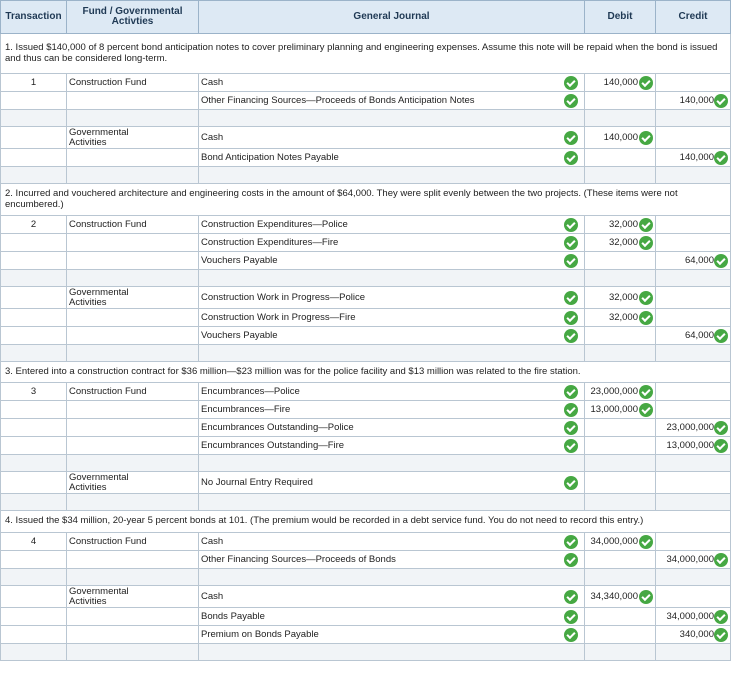  What do you see at coordinates (379, 616) in the screenshot?
I see `account-field: Bonds Payable` at bounding box center [379, 616].